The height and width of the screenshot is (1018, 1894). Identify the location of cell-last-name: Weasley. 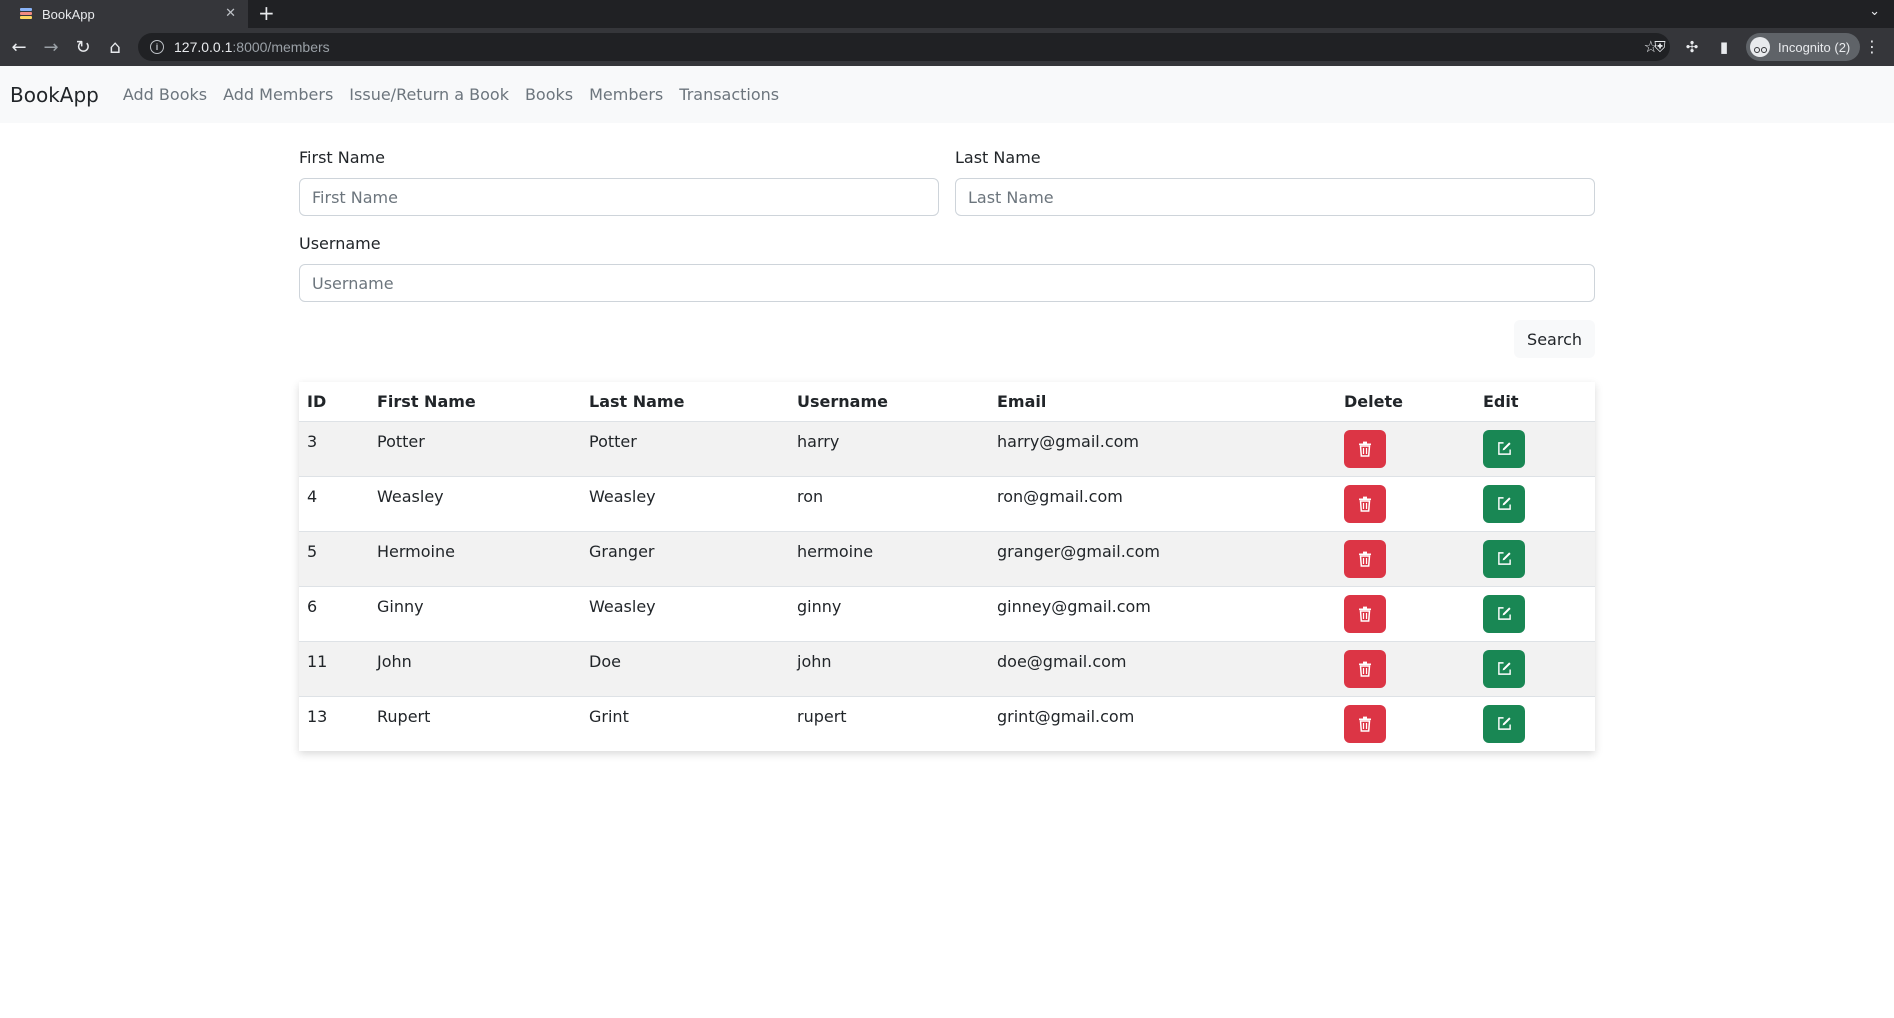
(685, 504).